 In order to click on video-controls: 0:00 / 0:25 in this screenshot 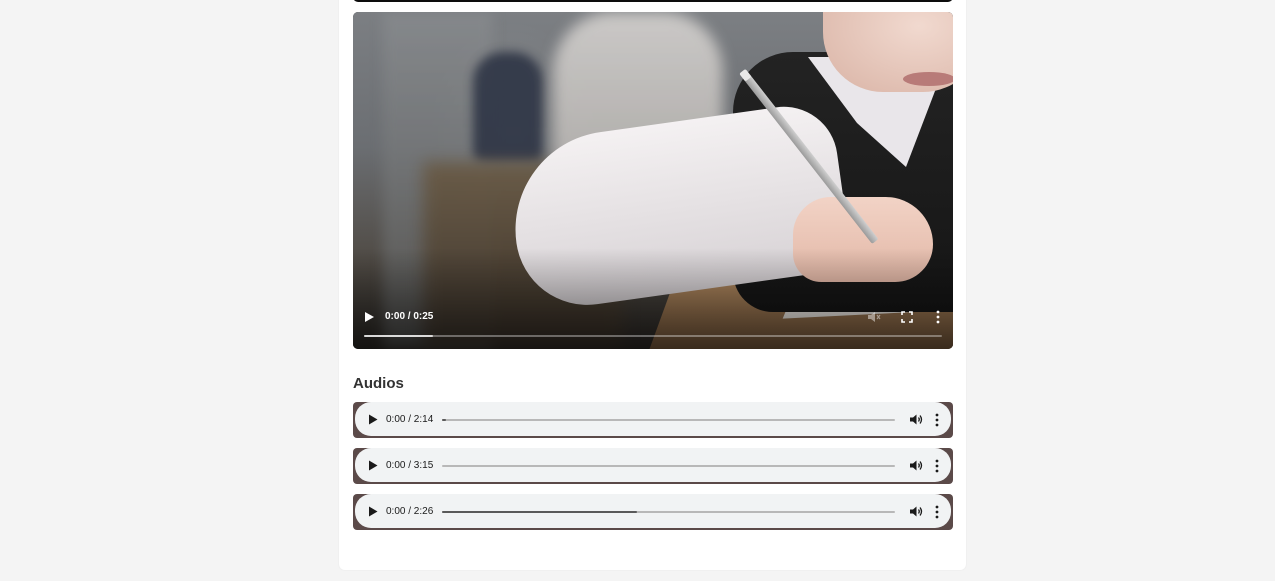, I will do `click(653, 326)`.